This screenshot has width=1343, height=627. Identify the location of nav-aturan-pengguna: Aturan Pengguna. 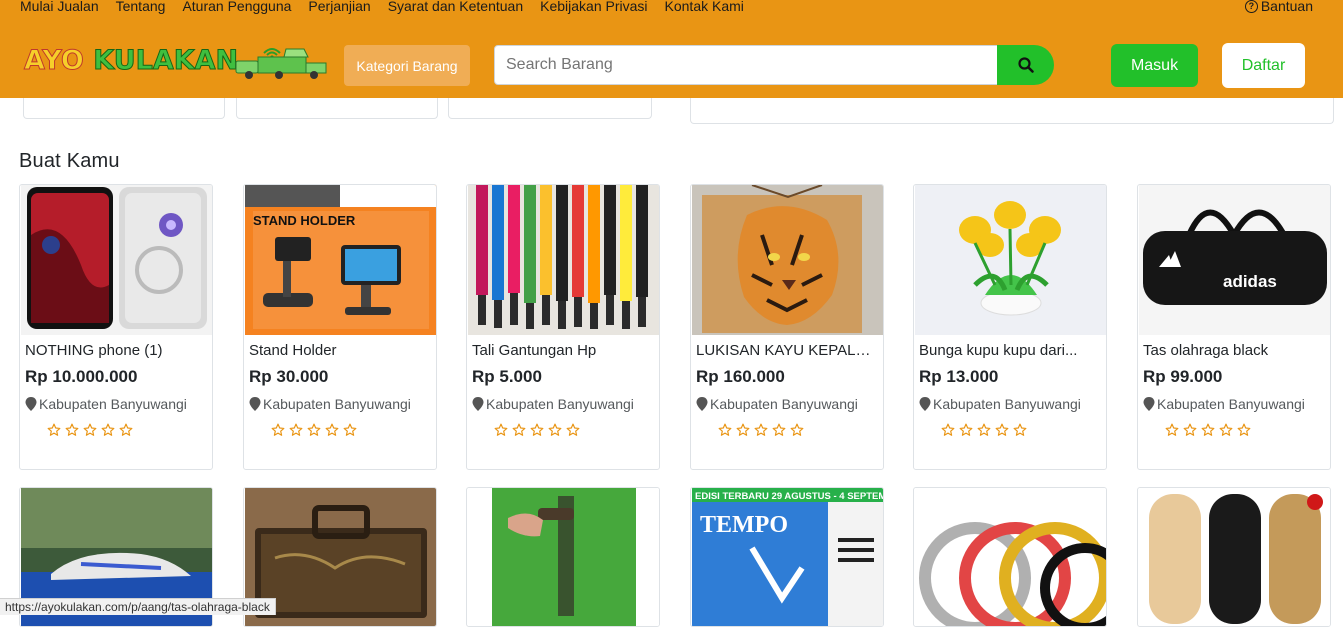
(236, 7).